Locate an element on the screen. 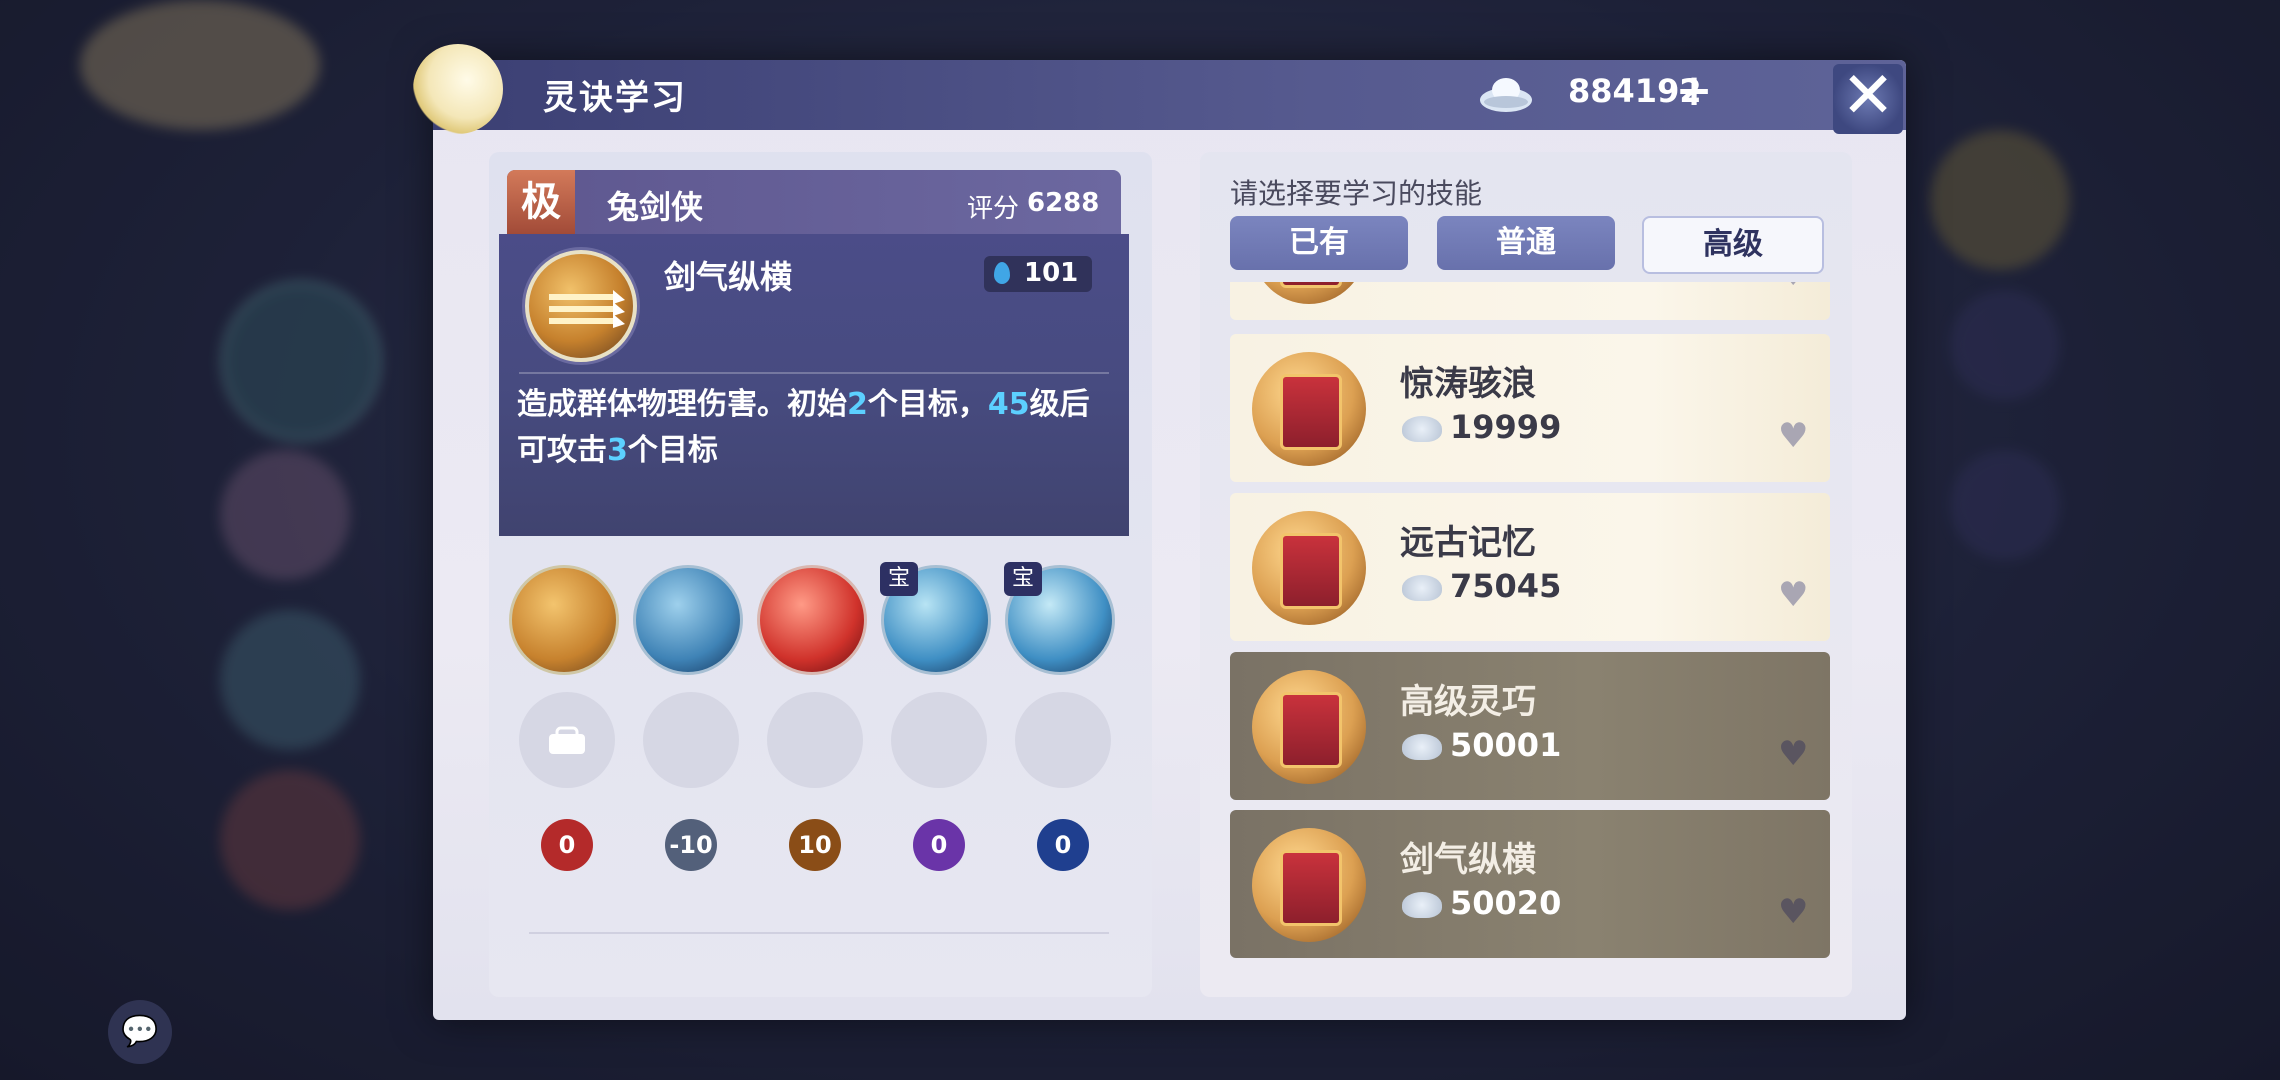  skill-slot-sword is located at coordinates (564, 620).